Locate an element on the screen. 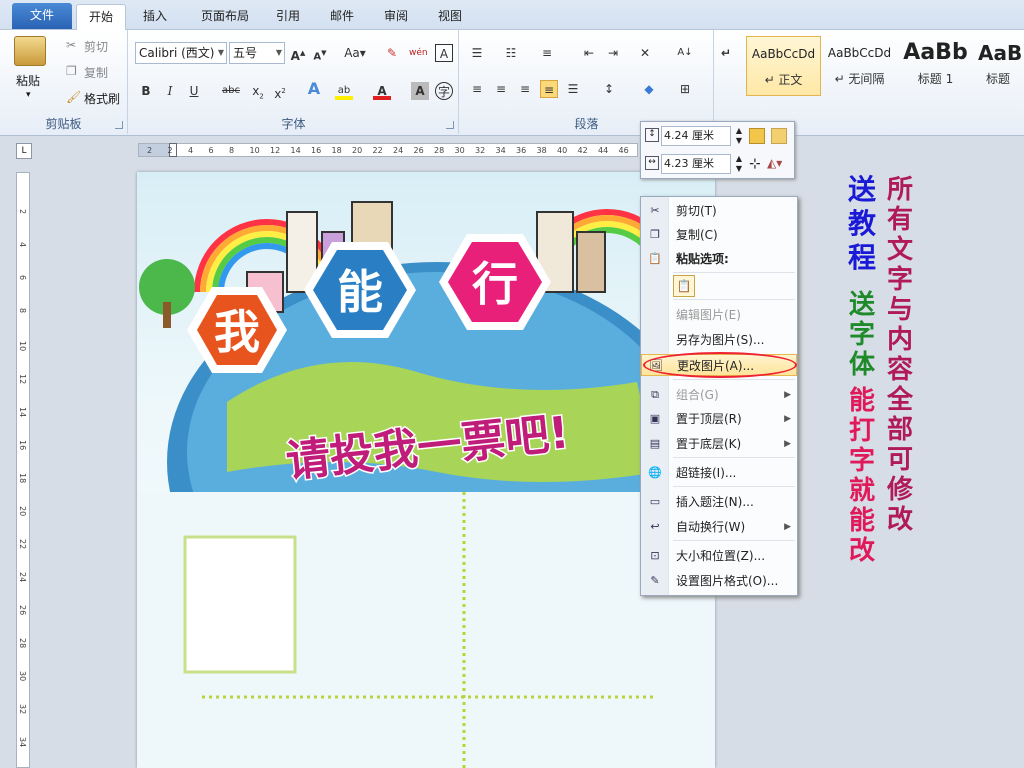  format-painter-button: 格式刷 is located at coordinates (102, 98).